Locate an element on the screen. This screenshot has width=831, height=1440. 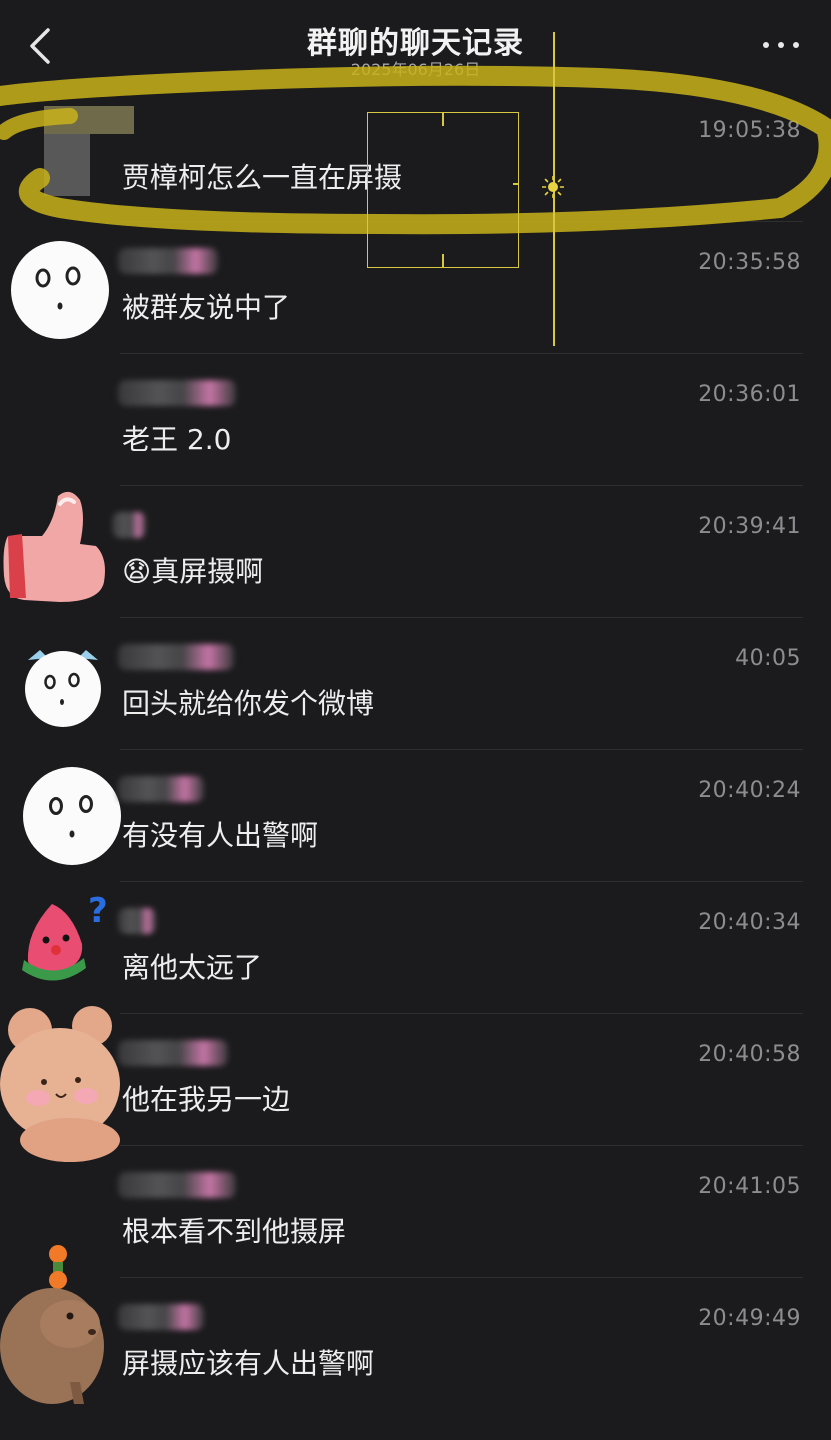
message-text: 有没有人出警啊 is located at coordinates (220, 835).